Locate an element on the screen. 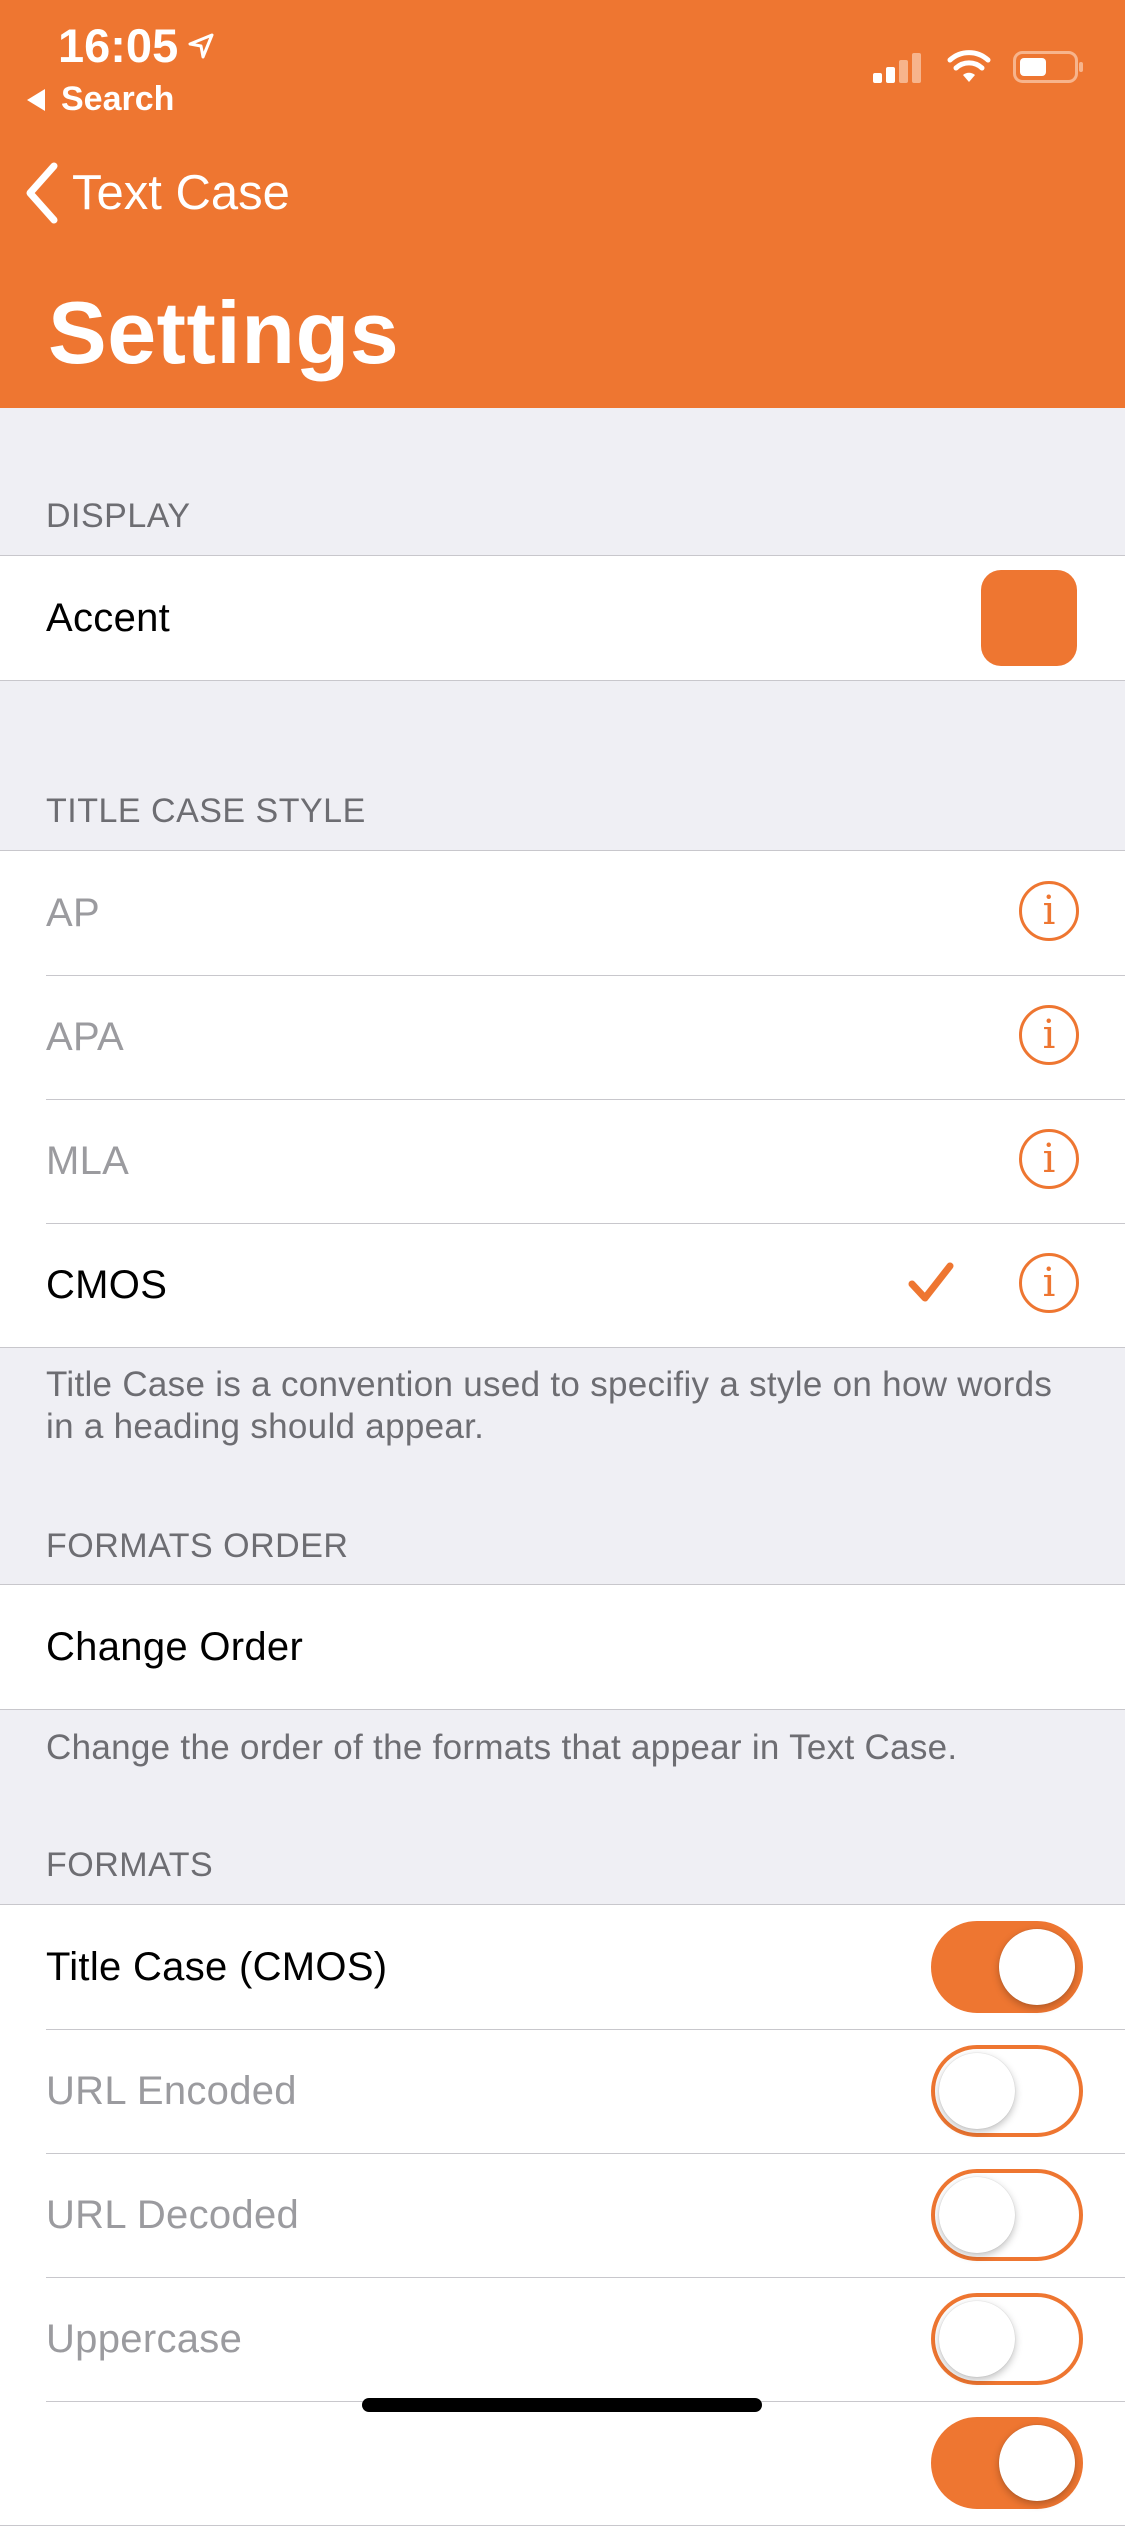 Image resolution: width=1125 pixels, height=2526 pixels. style-option-label: MLA is located at coordinates (88, 1160).